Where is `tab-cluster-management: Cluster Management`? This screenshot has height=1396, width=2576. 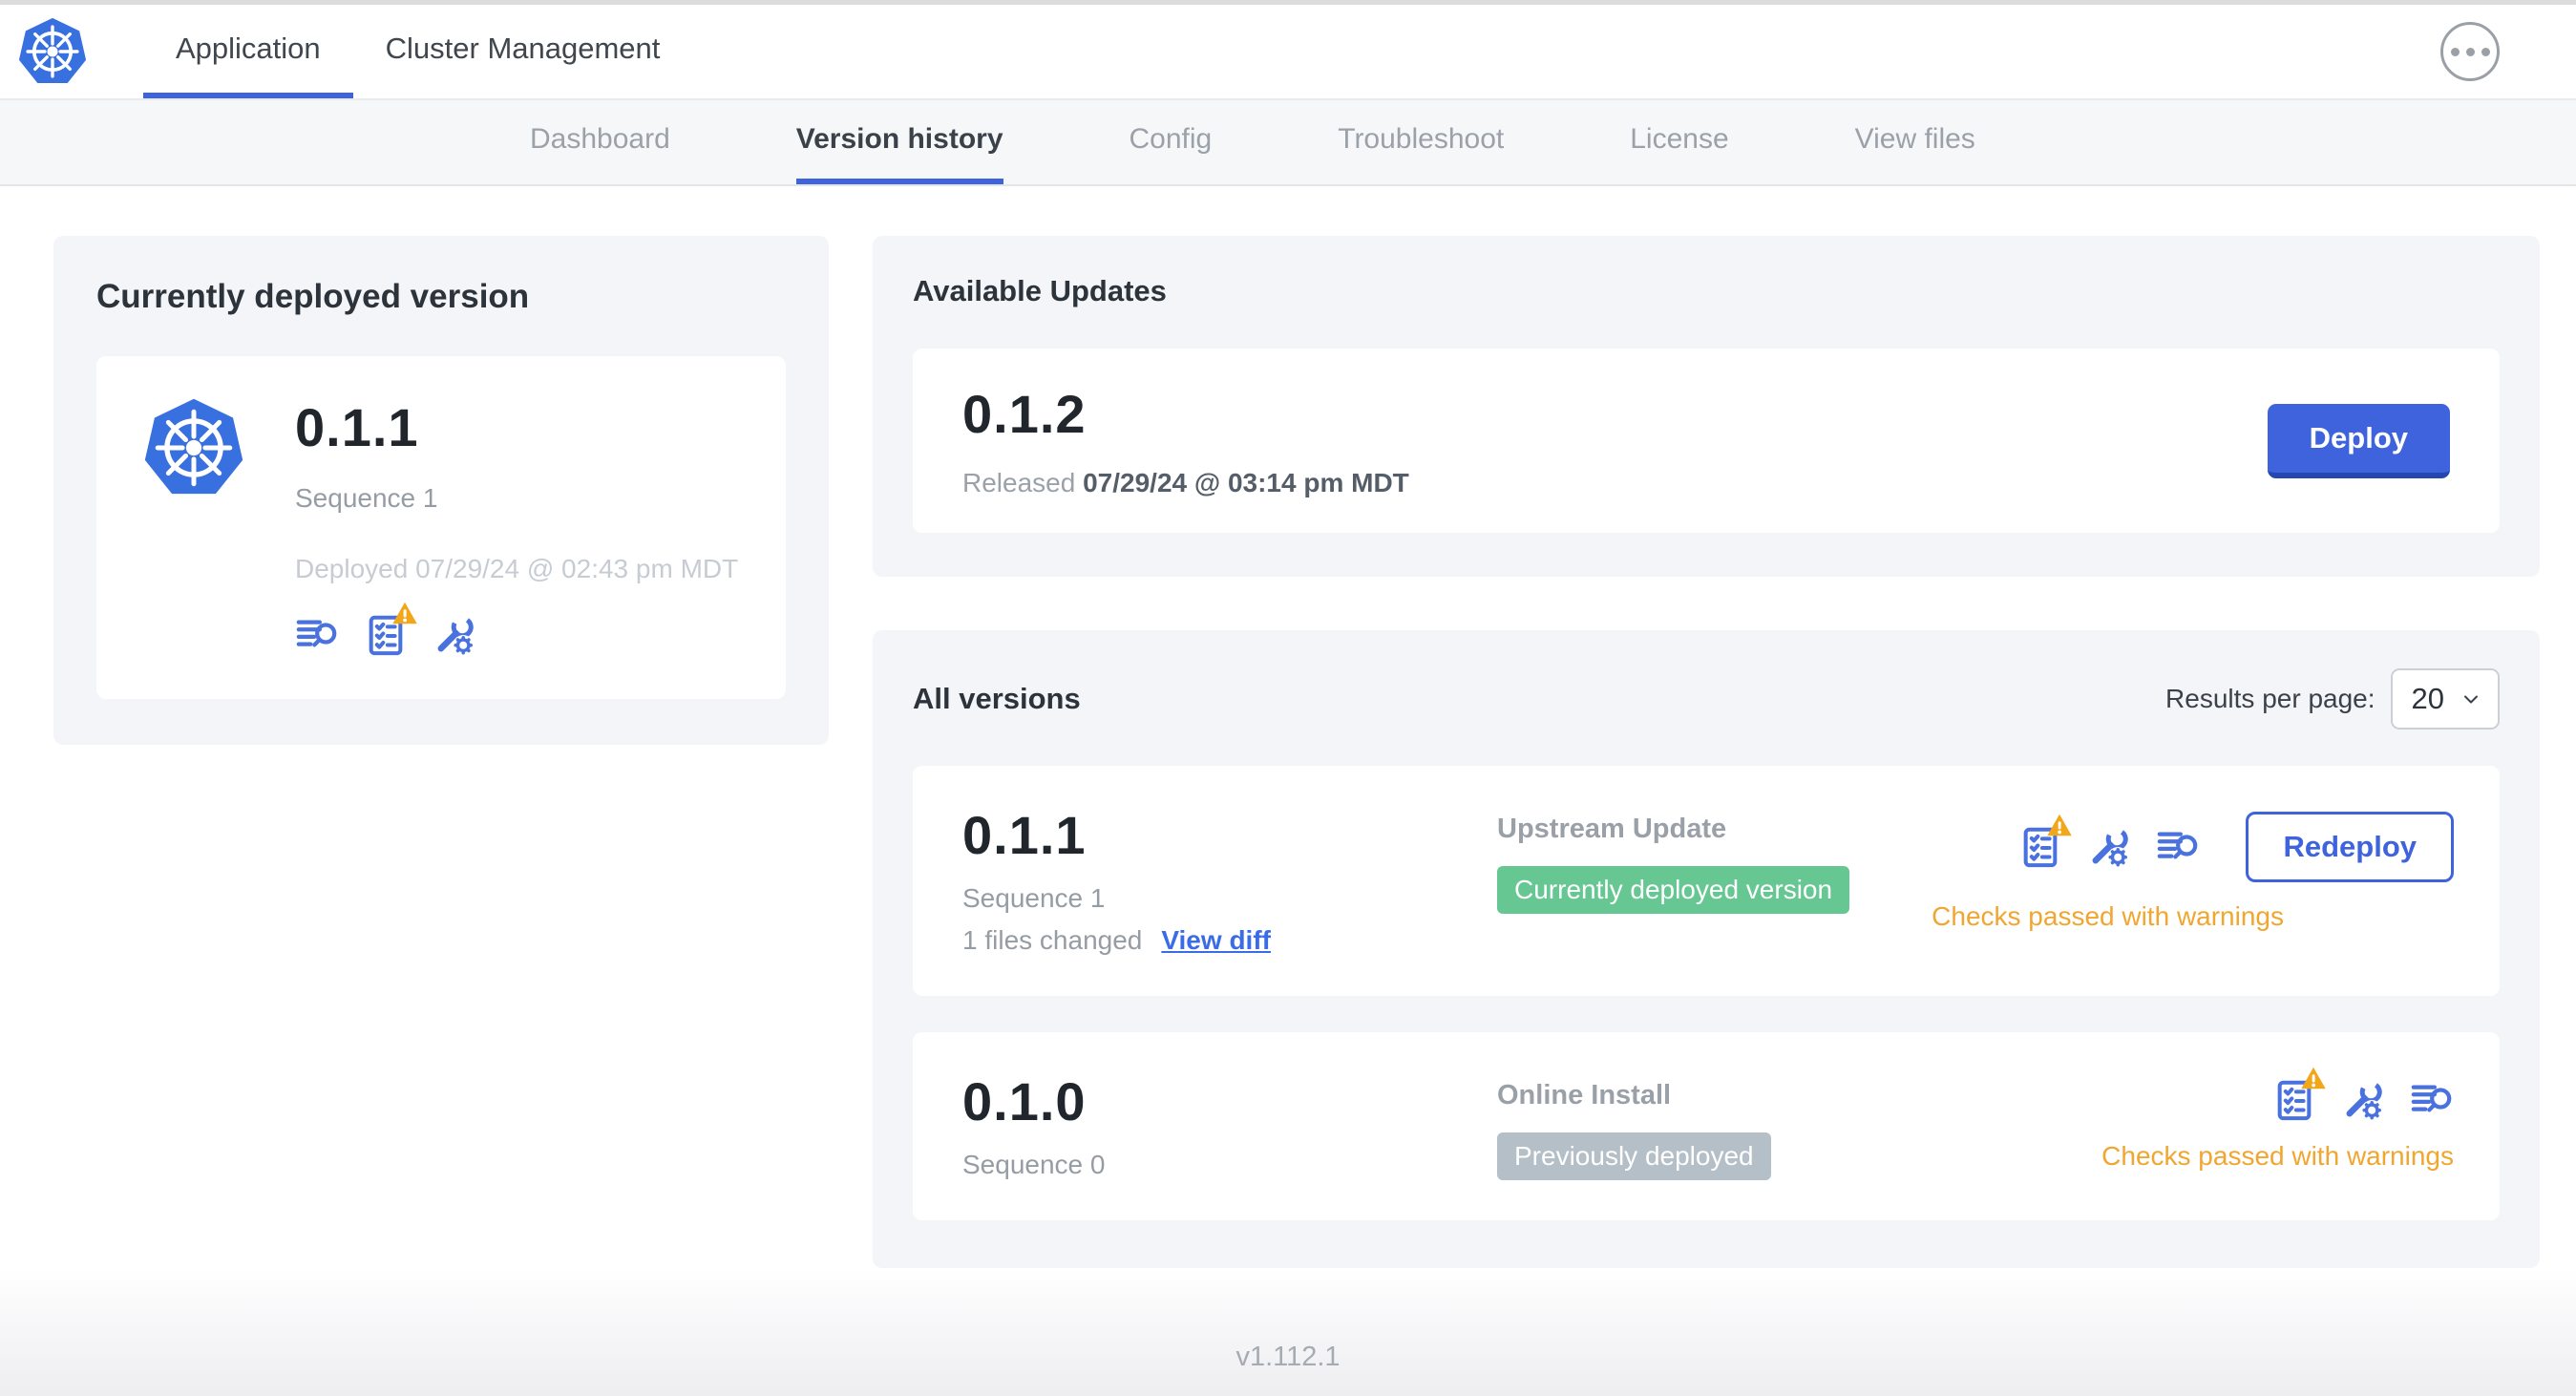 tab-cluster-management: Cluster Management is located at coordinates (523, 51).